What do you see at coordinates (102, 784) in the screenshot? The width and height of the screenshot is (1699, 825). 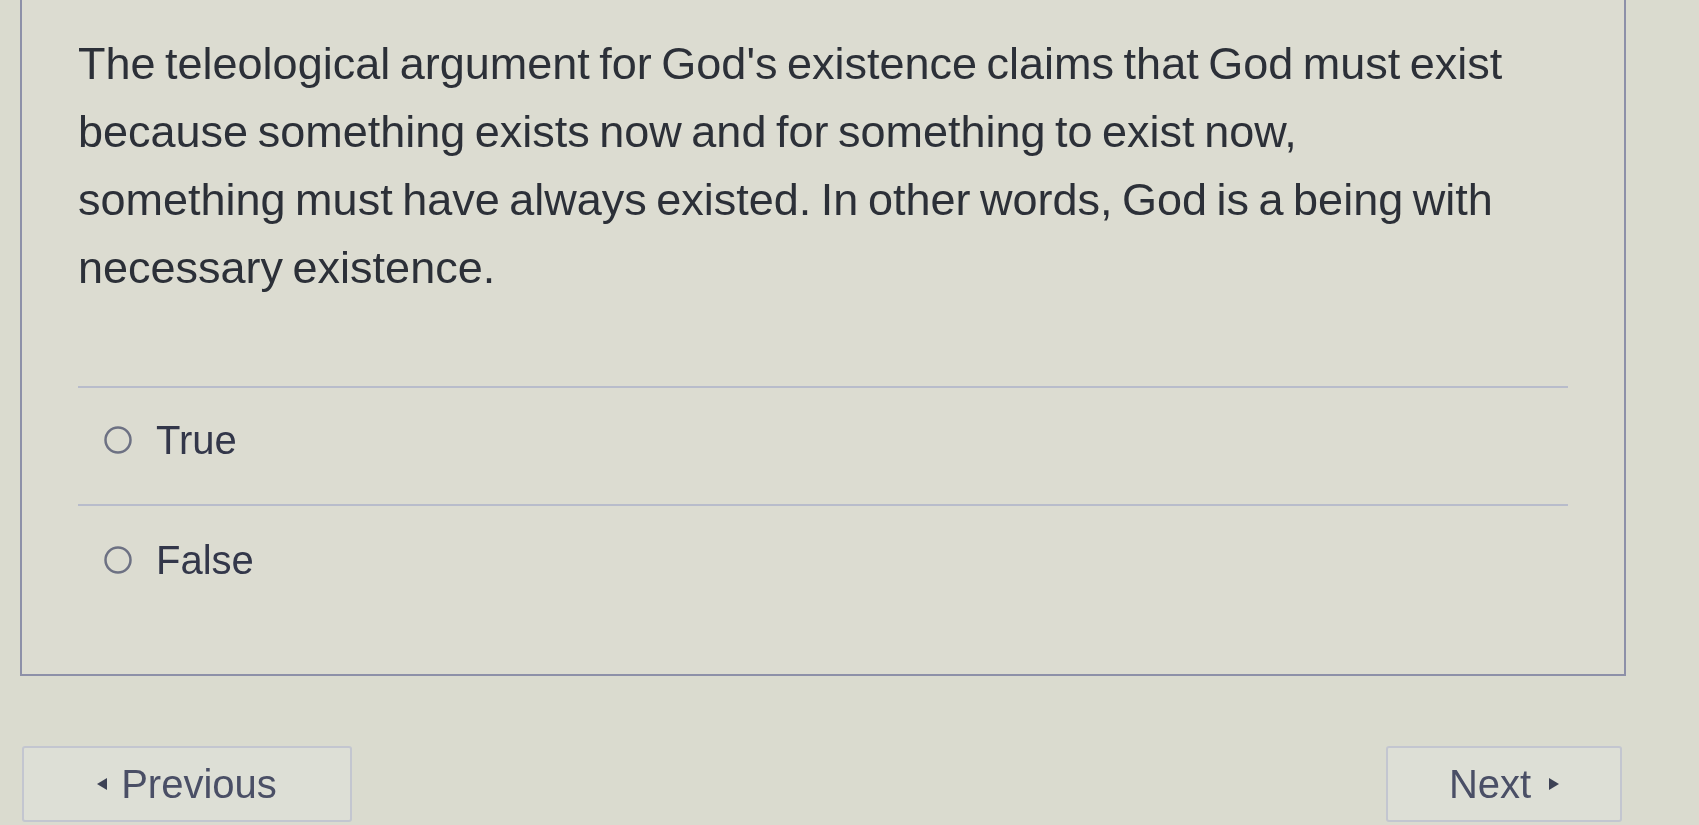 I see `caret-left-icon` at bounding box center [102, 784].